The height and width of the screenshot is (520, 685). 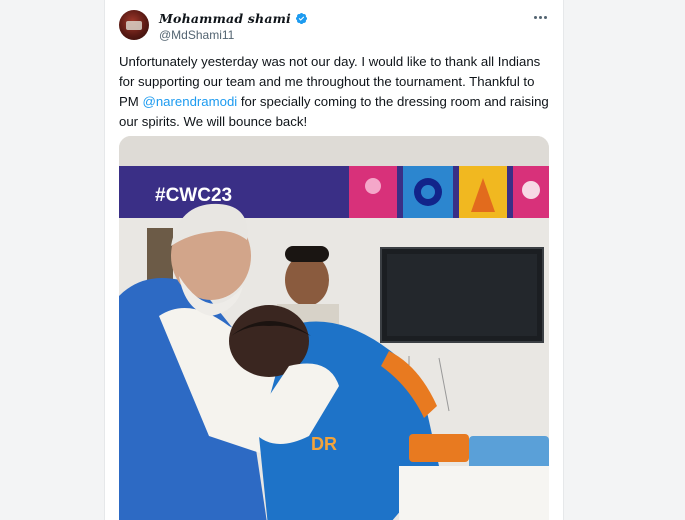 What do you see at coordinates (540, 17) in the screenshot?
I see `more-options-icon` at bounding box center [540, 17].